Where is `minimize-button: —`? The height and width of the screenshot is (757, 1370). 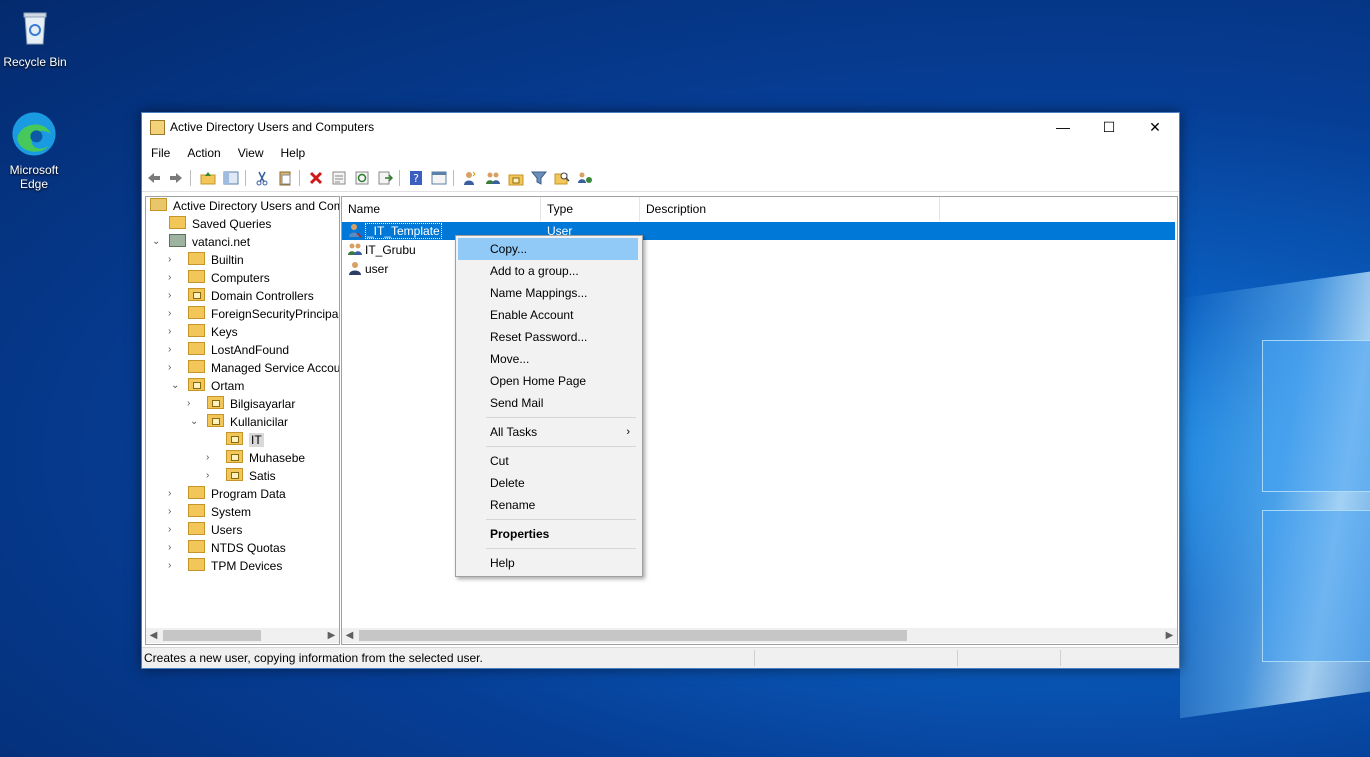 minimize-button: — is located at coordinates (1063, 127).